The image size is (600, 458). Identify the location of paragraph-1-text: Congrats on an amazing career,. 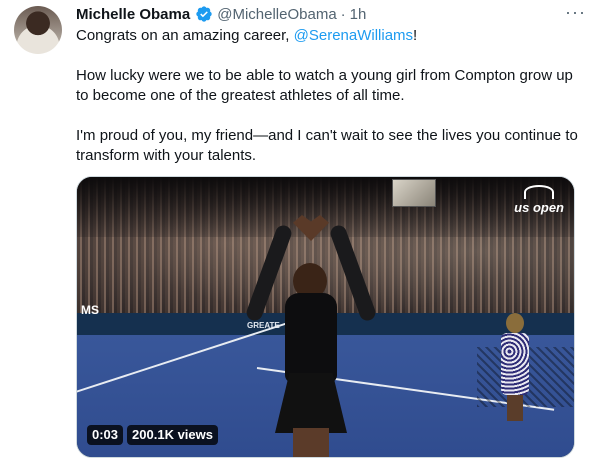
(185, 35).